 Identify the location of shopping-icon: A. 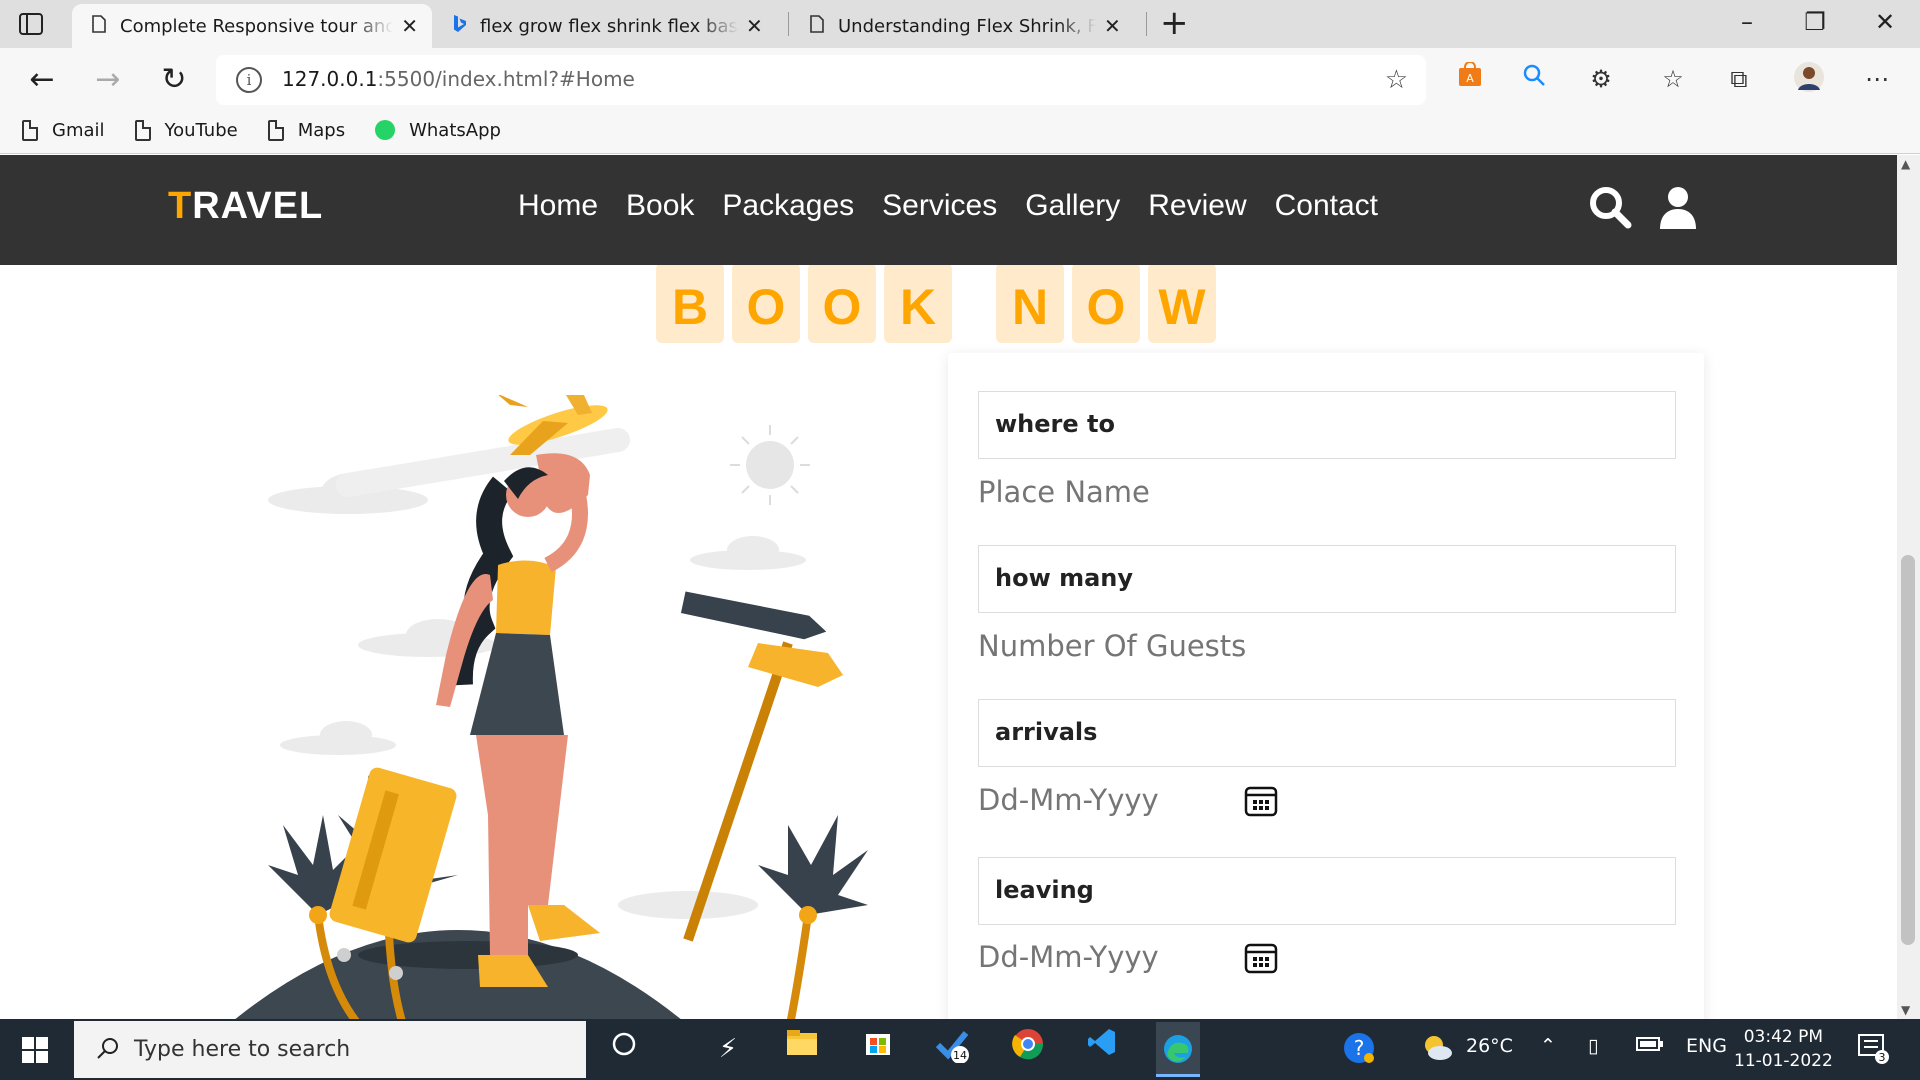
(1470, 78).